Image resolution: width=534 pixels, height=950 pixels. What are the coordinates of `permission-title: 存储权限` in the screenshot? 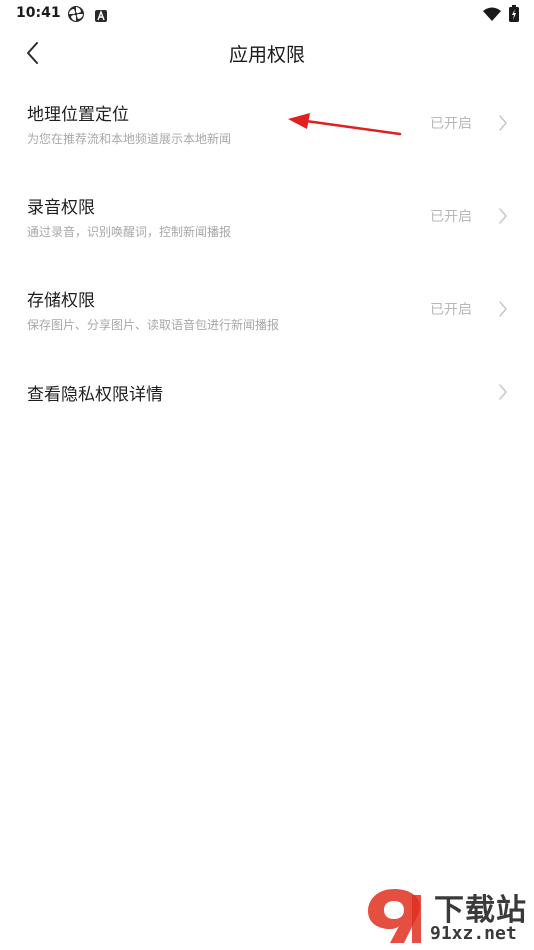 It's located at (61, 301).